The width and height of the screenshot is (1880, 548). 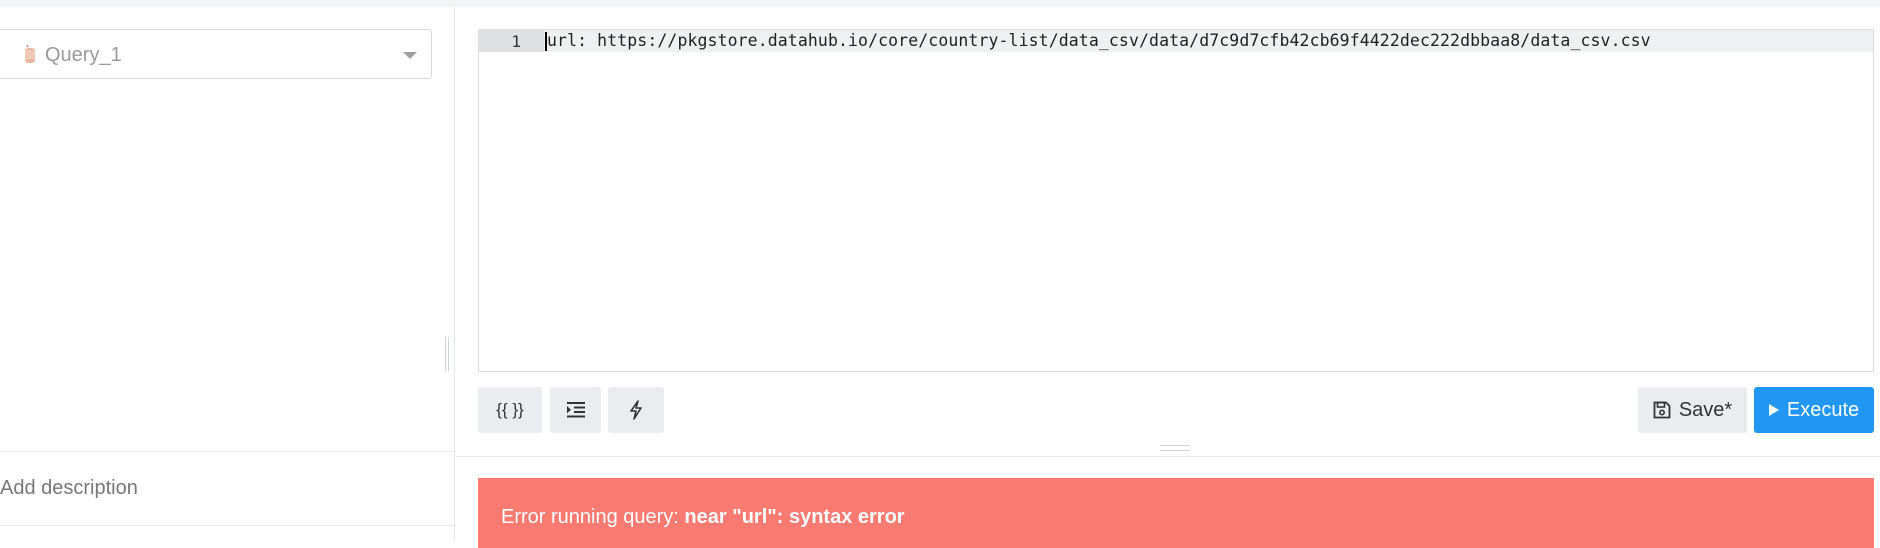 I want to click on bolt-icon, so click(x=636, y=410).